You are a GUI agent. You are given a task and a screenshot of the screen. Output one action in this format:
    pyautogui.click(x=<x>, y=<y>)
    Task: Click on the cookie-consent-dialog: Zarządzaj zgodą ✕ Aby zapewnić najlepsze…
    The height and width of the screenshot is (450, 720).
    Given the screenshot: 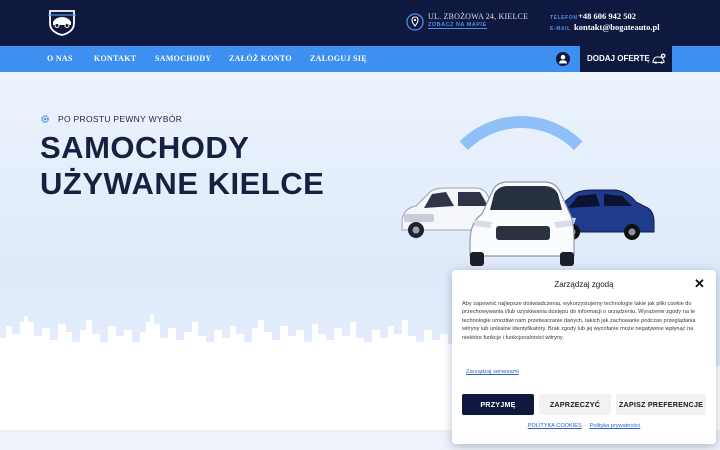 What is the action you would take?
    pyautogui.click(x=584, y=357)
    